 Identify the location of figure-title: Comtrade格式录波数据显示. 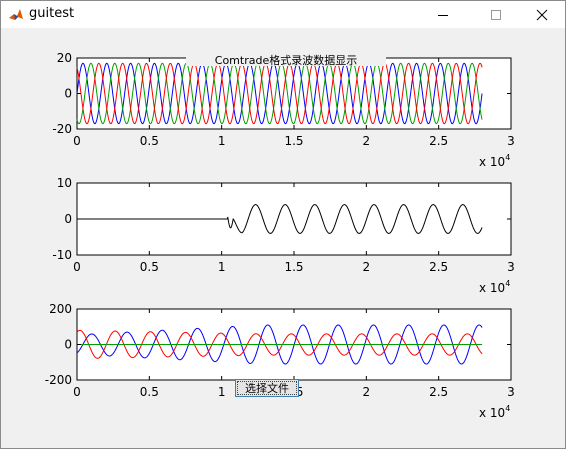
(286, 60).